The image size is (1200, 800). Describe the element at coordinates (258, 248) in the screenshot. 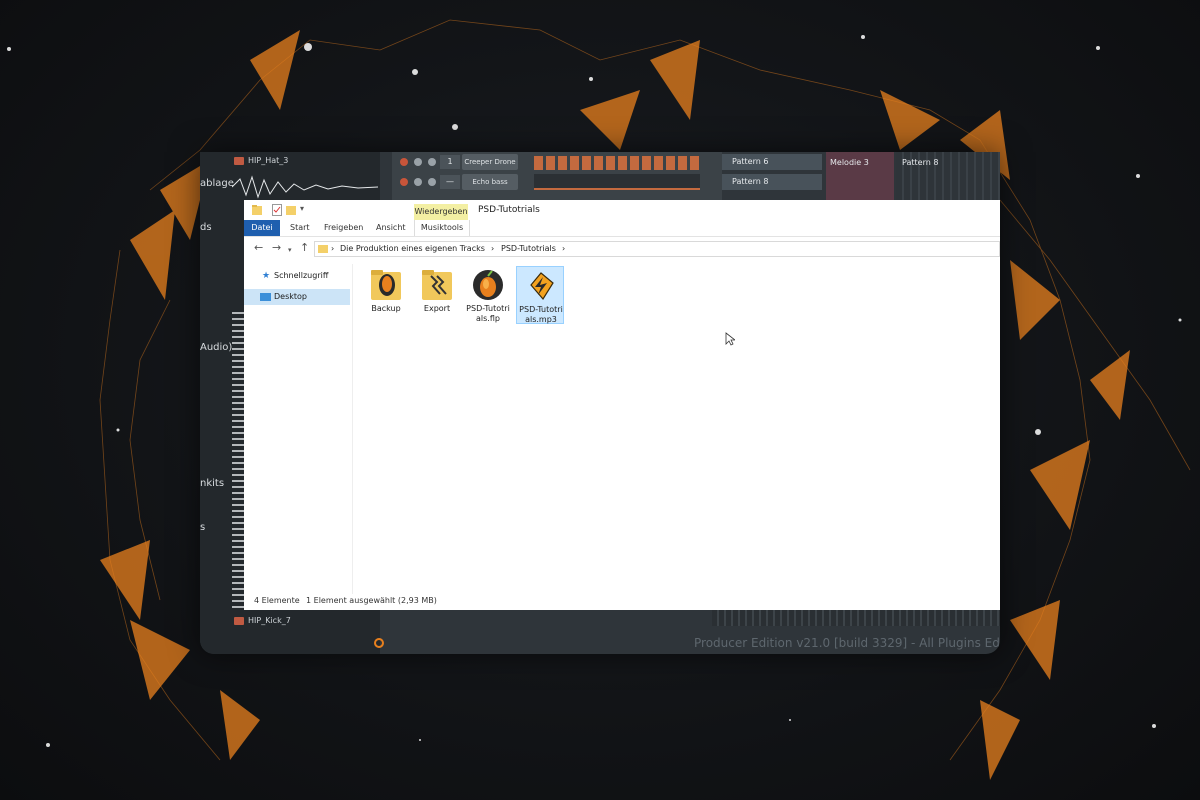

I see `back-arrow-icon: ←` at that location.